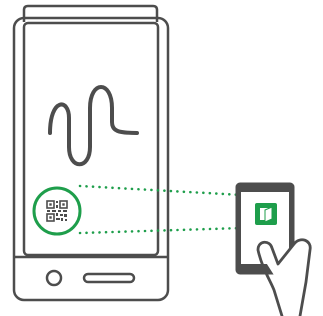  What do you see at coordinates (161, 209) in the screenshot?
I see `scan-beam-lines` at bounding box center [161, 209].